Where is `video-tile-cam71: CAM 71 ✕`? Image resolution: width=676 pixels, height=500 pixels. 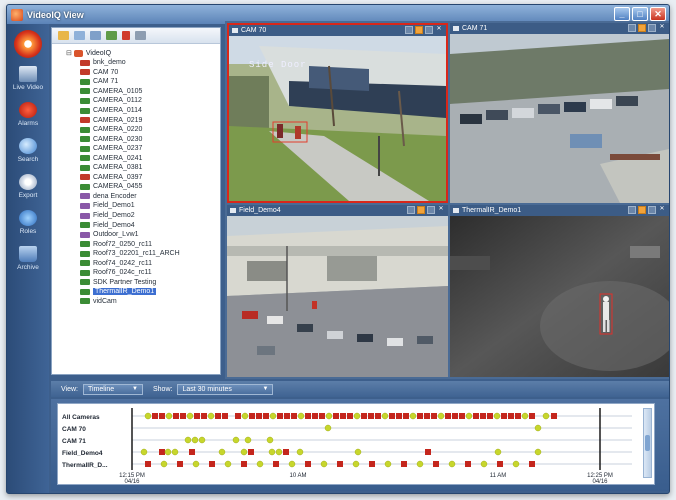
video-tile-cam71: CAM 71 ✕ is located at coordinates (559, 113).